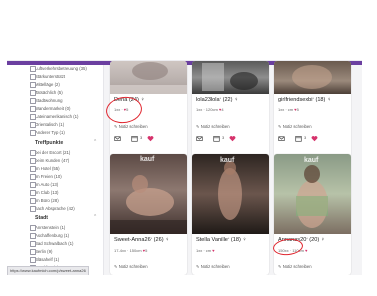 This screenshot has height=296, width=377. I want to click on card-actions: 3, so click(149, 139).